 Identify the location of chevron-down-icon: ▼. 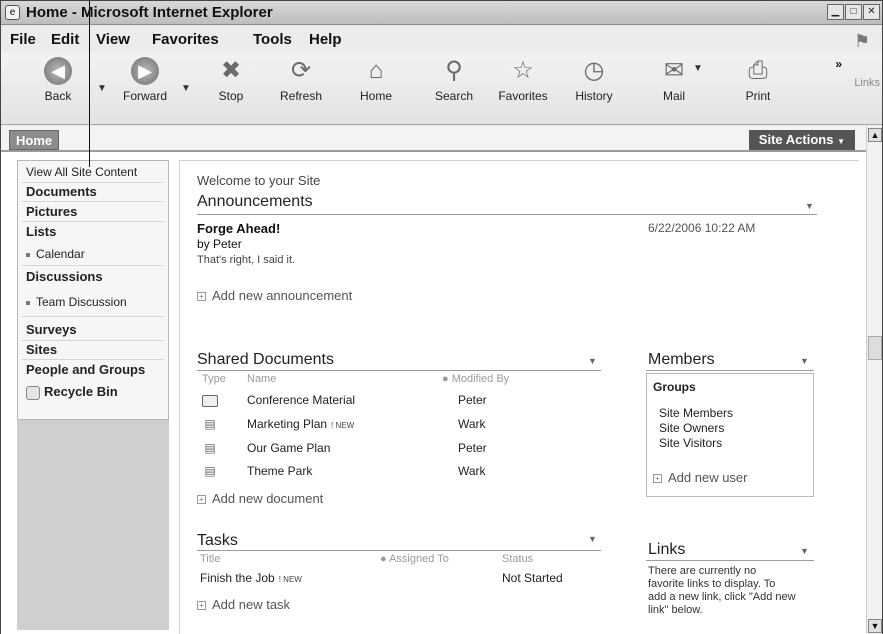
(841, 141).